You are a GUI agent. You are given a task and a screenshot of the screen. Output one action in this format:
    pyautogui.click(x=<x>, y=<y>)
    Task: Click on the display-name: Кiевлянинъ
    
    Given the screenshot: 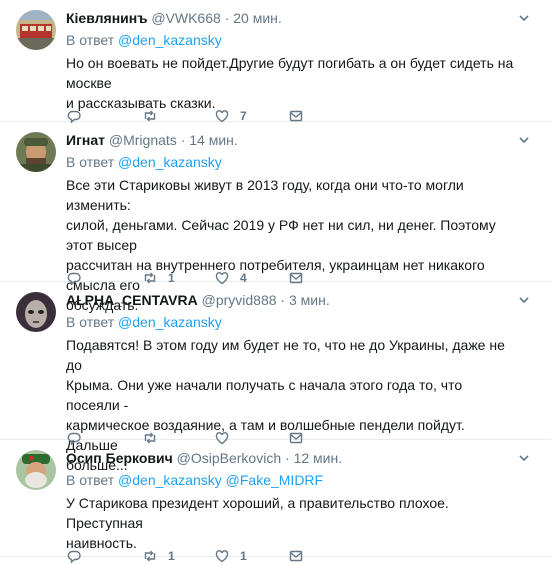 What is the action you would take?
    pyautogui.click(x=106, y=18)
    